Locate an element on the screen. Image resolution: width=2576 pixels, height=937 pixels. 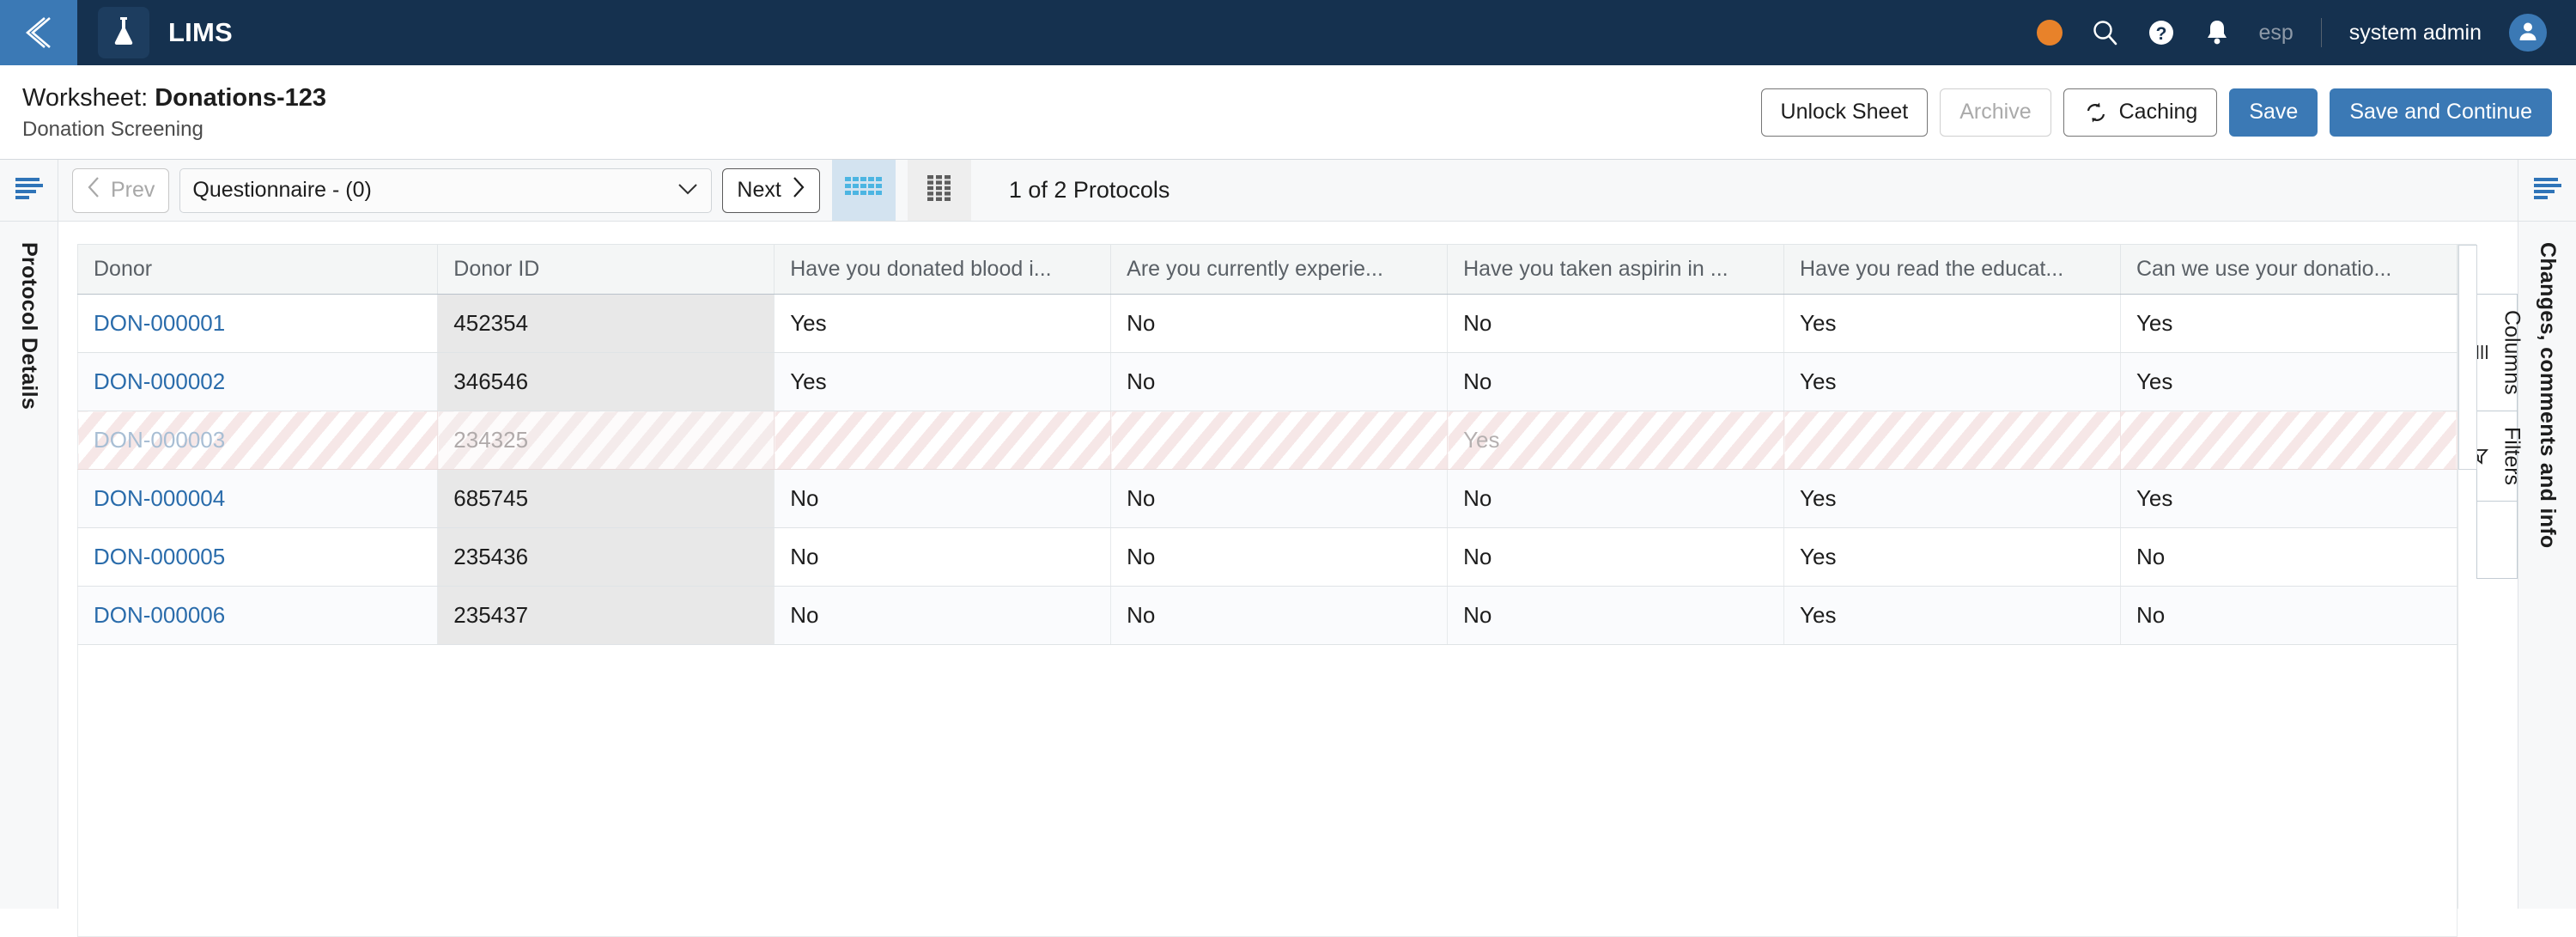
avatar is located at coordinates (2528, 33).